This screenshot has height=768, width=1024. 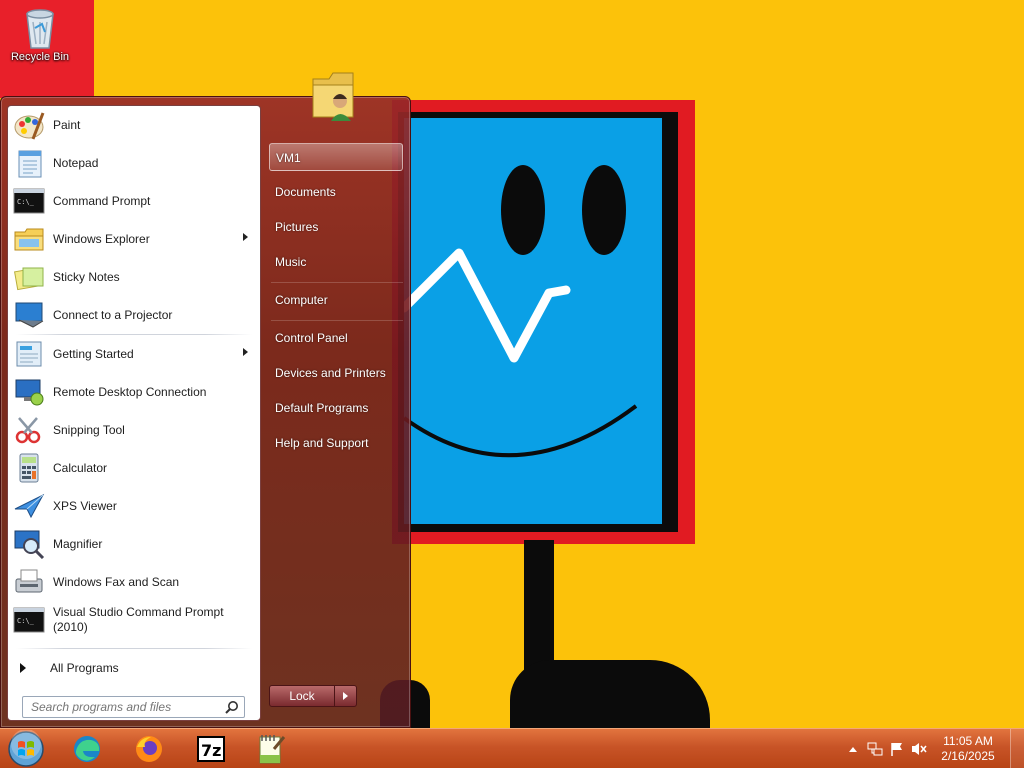 I want to click on program-command-prompt: C:\_ Command Prompt, so click(x=134, y=201).